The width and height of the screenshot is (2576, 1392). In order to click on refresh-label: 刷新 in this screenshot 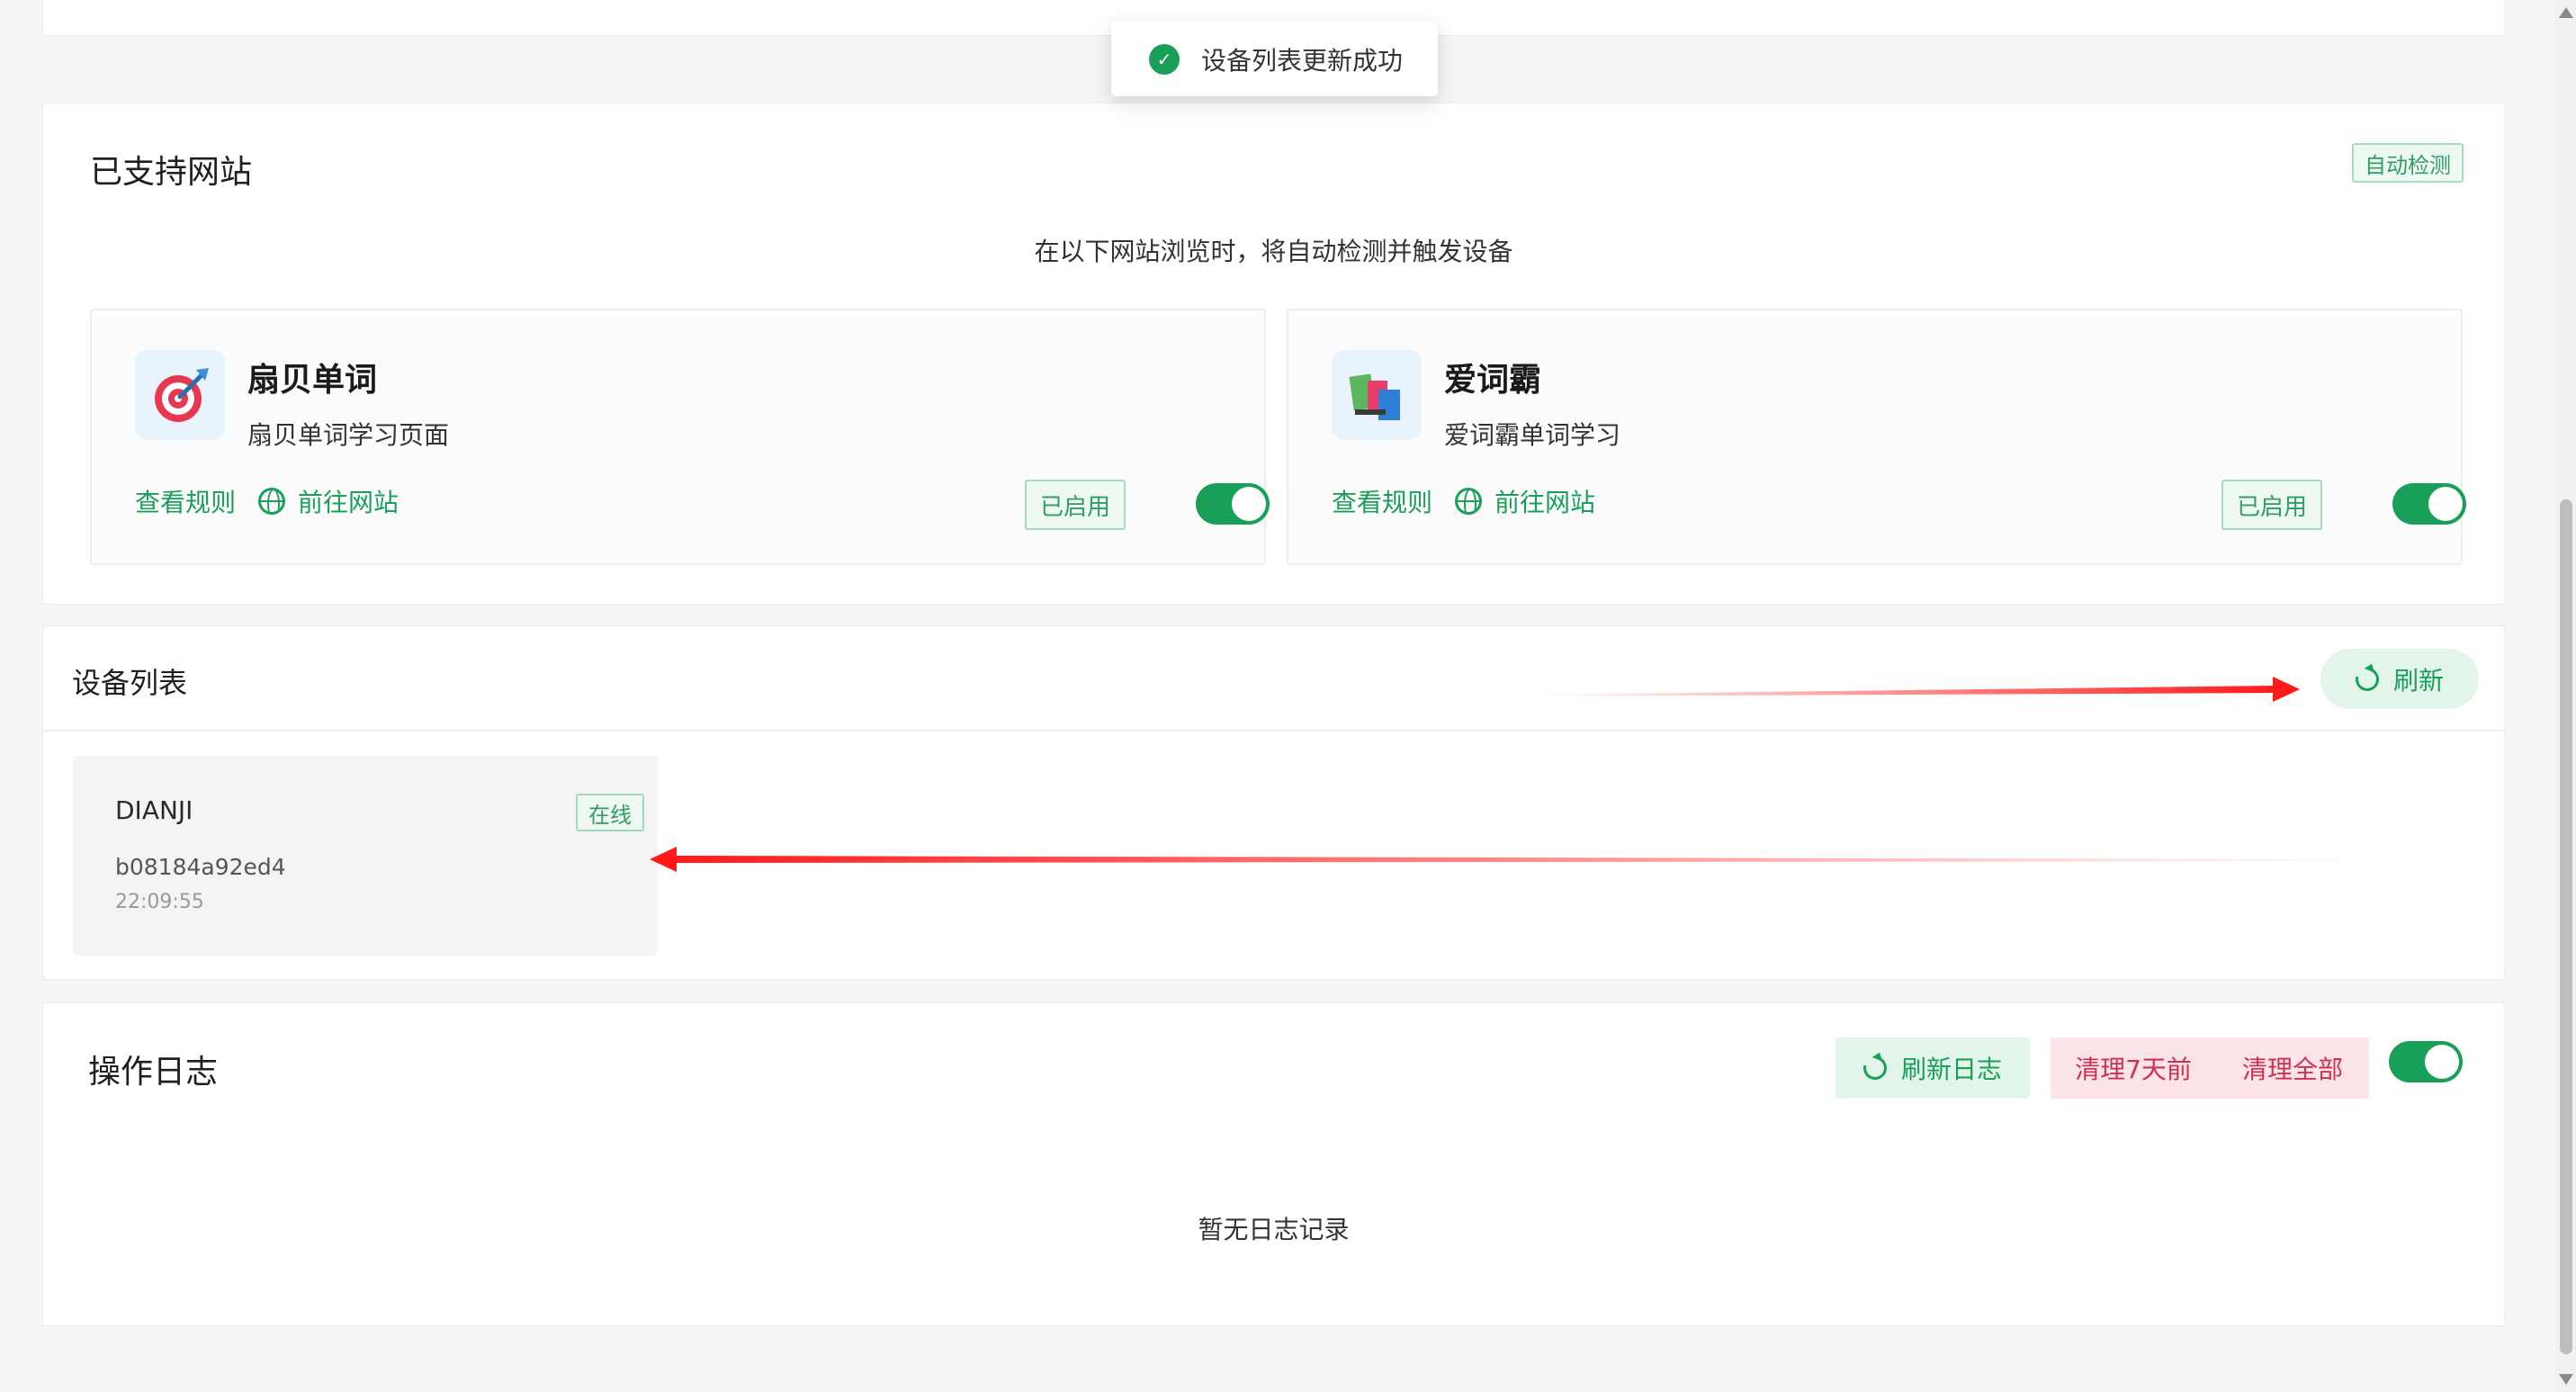, I will do `click(2418, 681)`.